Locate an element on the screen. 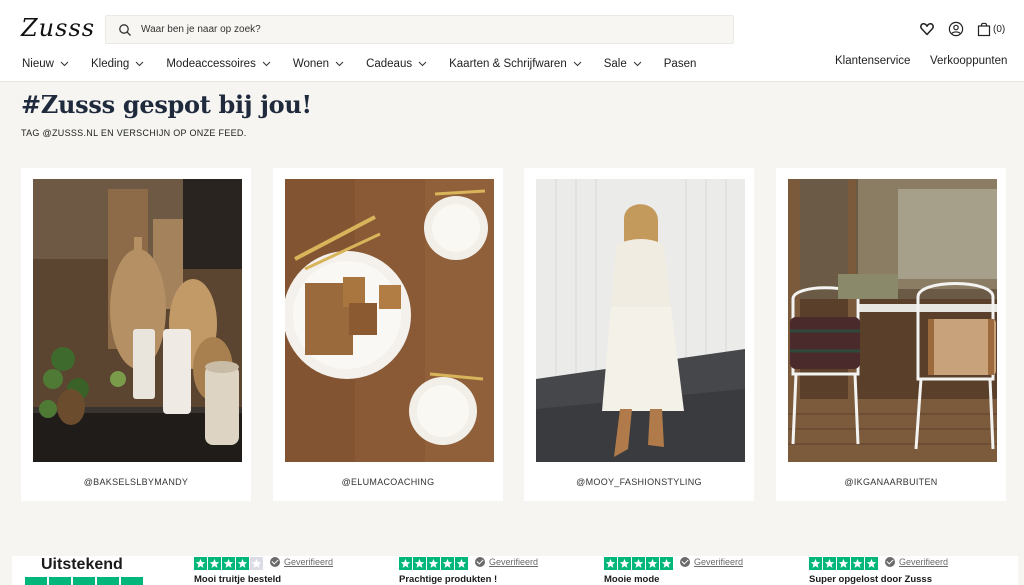 This screenshot has height=585, width=1024. nav-item-nieuw: Nieuw is located at coordinates (45, 64).